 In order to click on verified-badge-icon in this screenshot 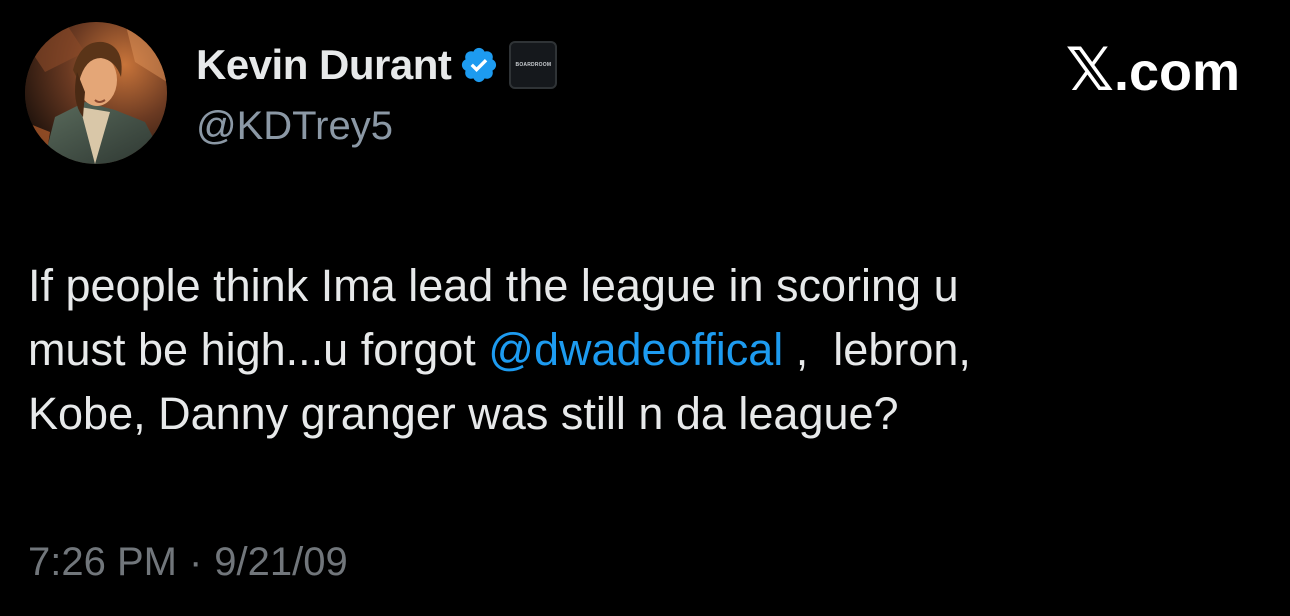, I will do `click(479, 65)`.